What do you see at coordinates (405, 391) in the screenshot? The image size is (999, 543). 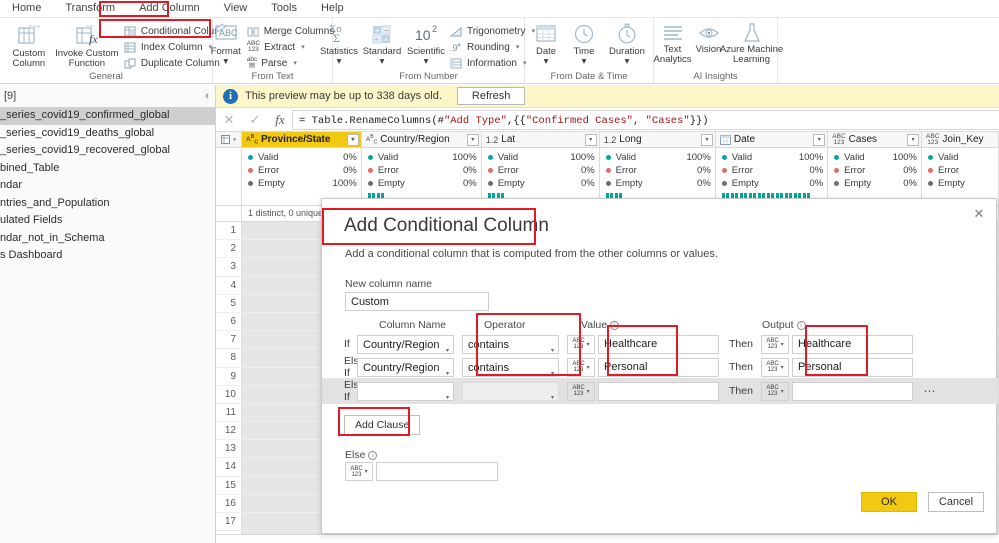 I see `clause-3-column-select: ▾` at bounding box center [405, 391].